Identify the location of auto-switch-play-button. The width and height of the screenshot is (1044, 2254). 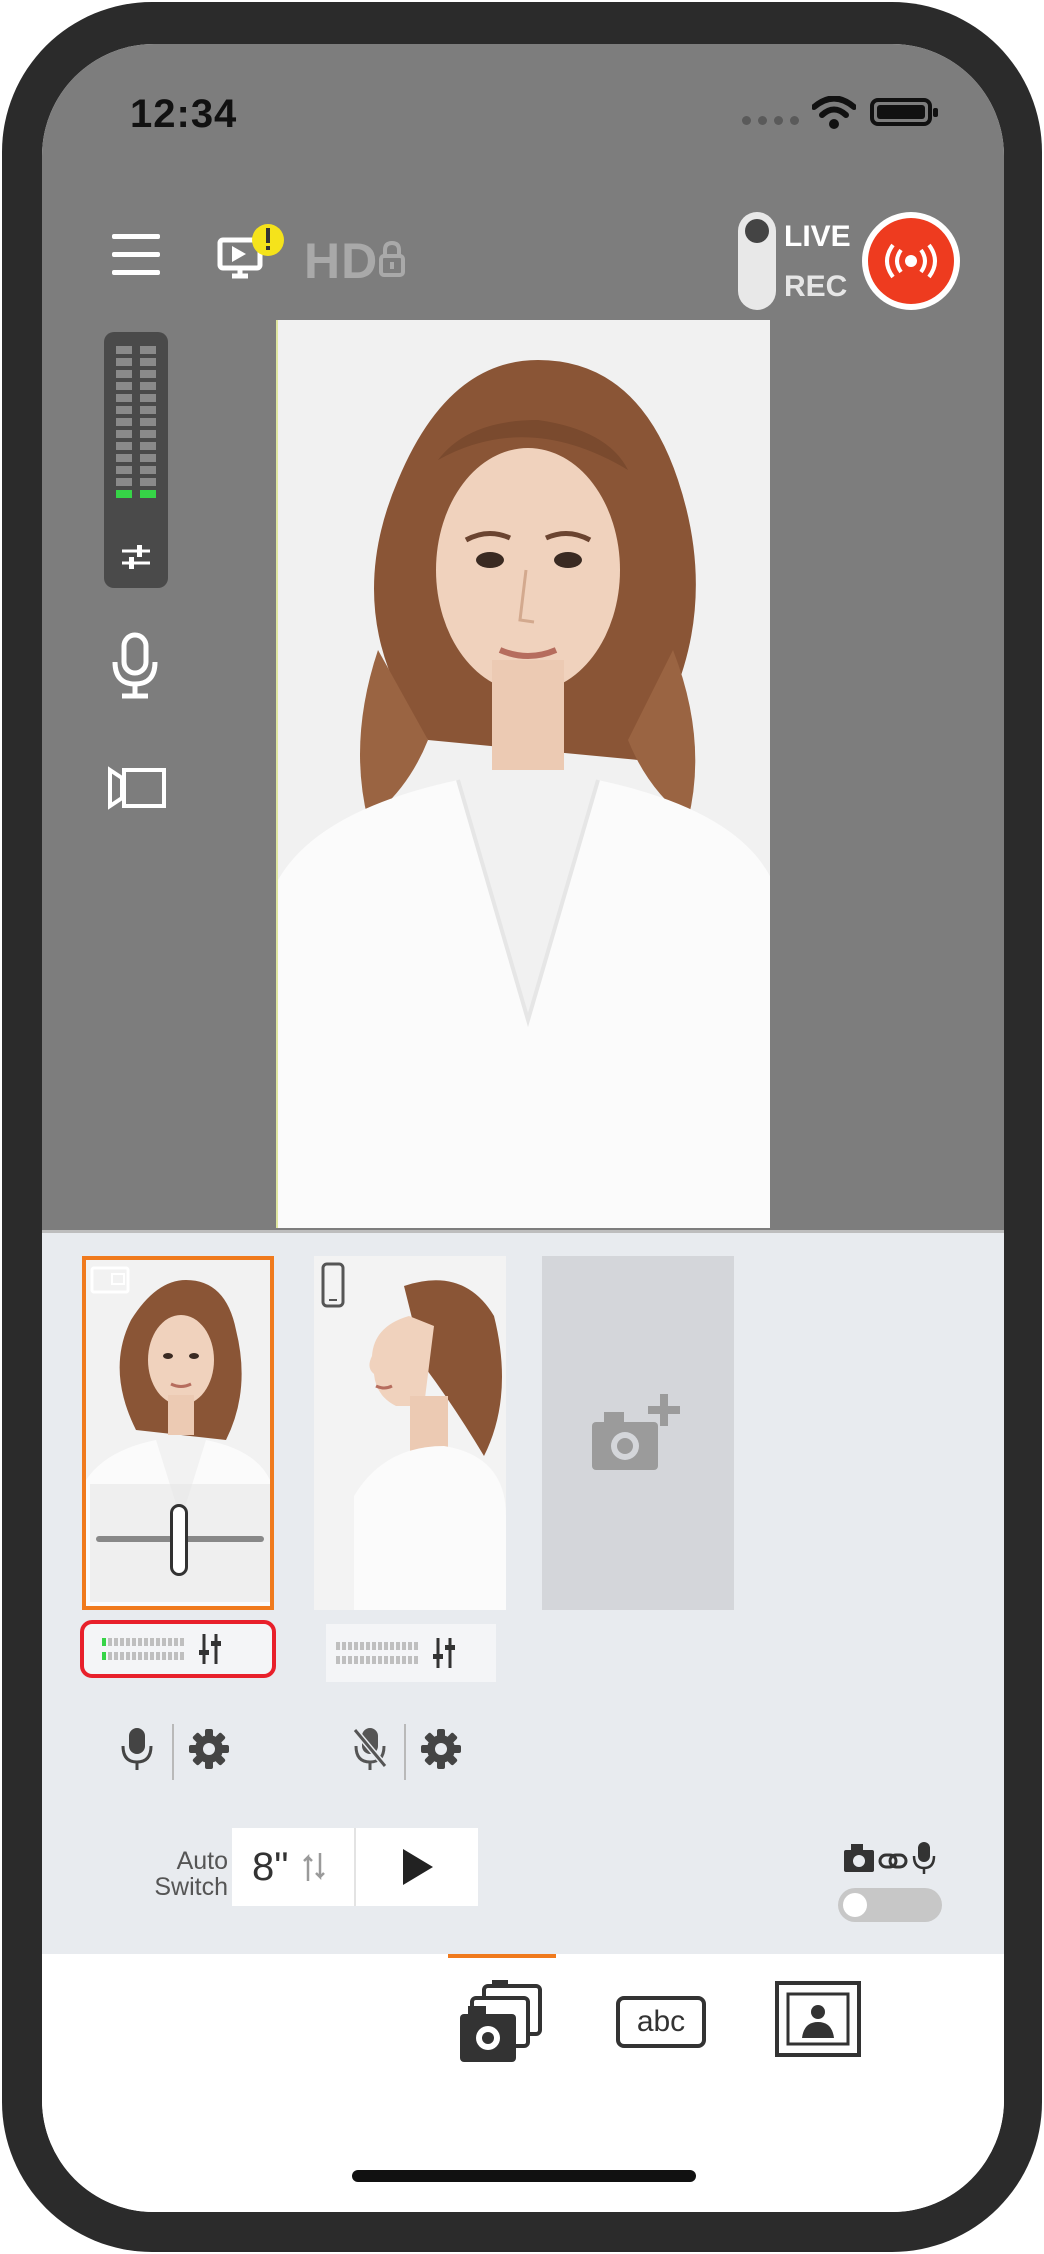
(417, 1867).